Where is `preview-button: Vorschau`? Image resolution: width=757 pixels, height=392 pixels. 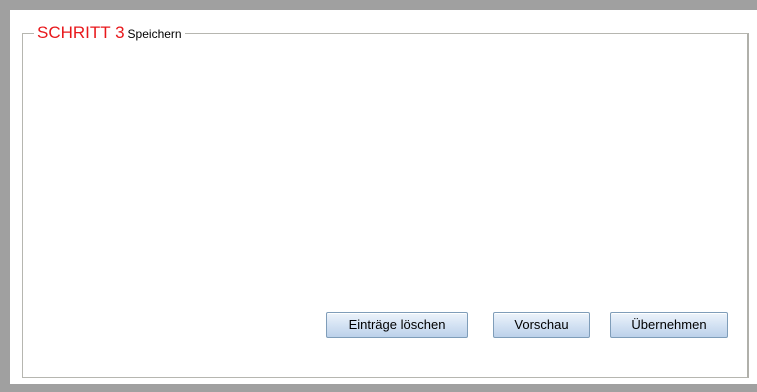 preview-button: Vorschau is located at coordinates (541, 325).